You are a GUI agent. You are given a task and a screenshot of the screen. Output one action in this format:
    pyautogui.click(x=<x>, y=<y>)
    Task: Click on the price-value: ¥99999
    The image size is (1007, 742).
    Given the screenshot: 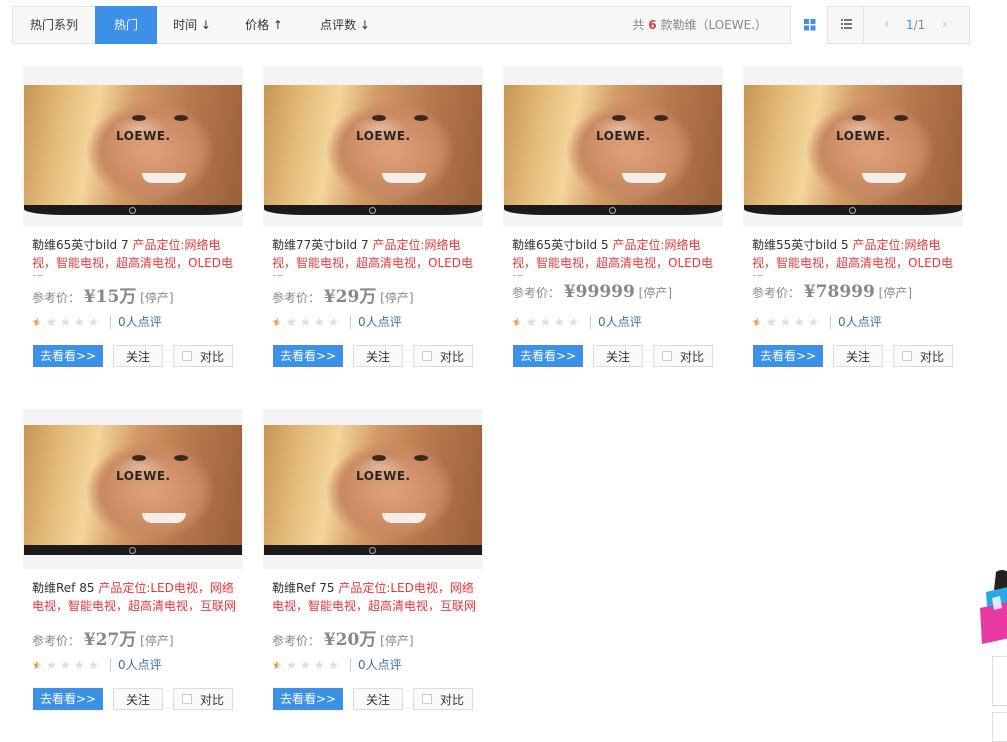 What is the action you would take?
    pyautogui.click(x=599, y=292)
    